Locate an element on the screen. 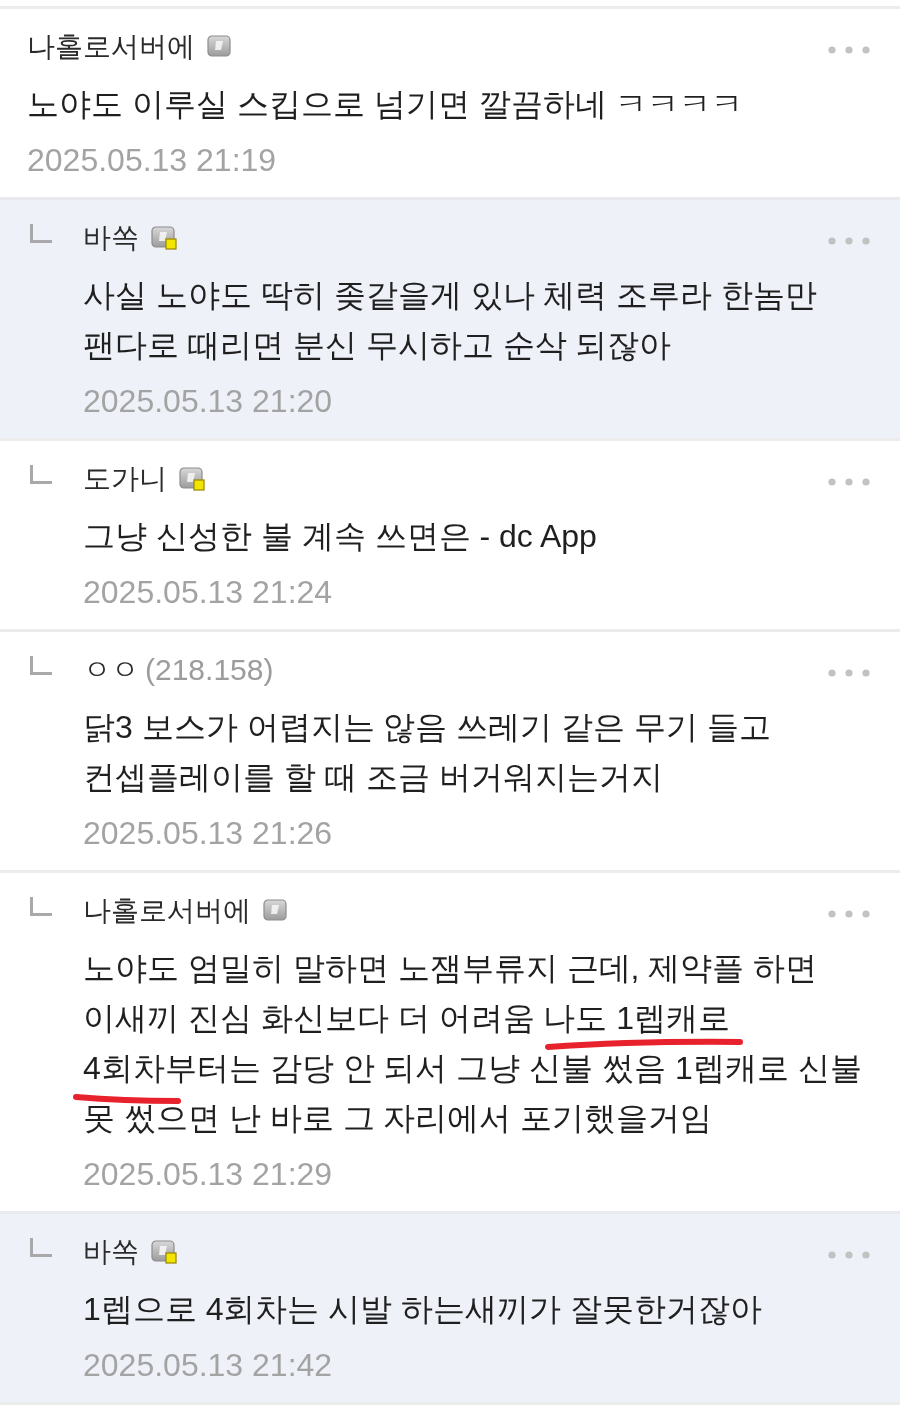  comment-date: 2025.05.13 21:19 is located at coordinates (152, 160).